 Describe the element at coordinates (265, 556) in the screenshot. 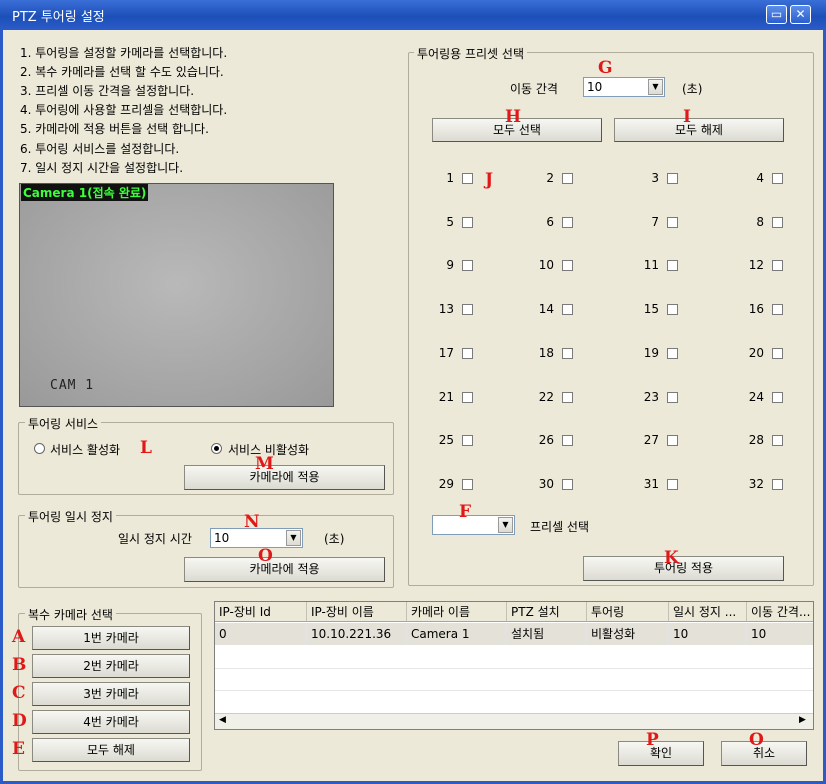

I see `marker-o: O` at that location.